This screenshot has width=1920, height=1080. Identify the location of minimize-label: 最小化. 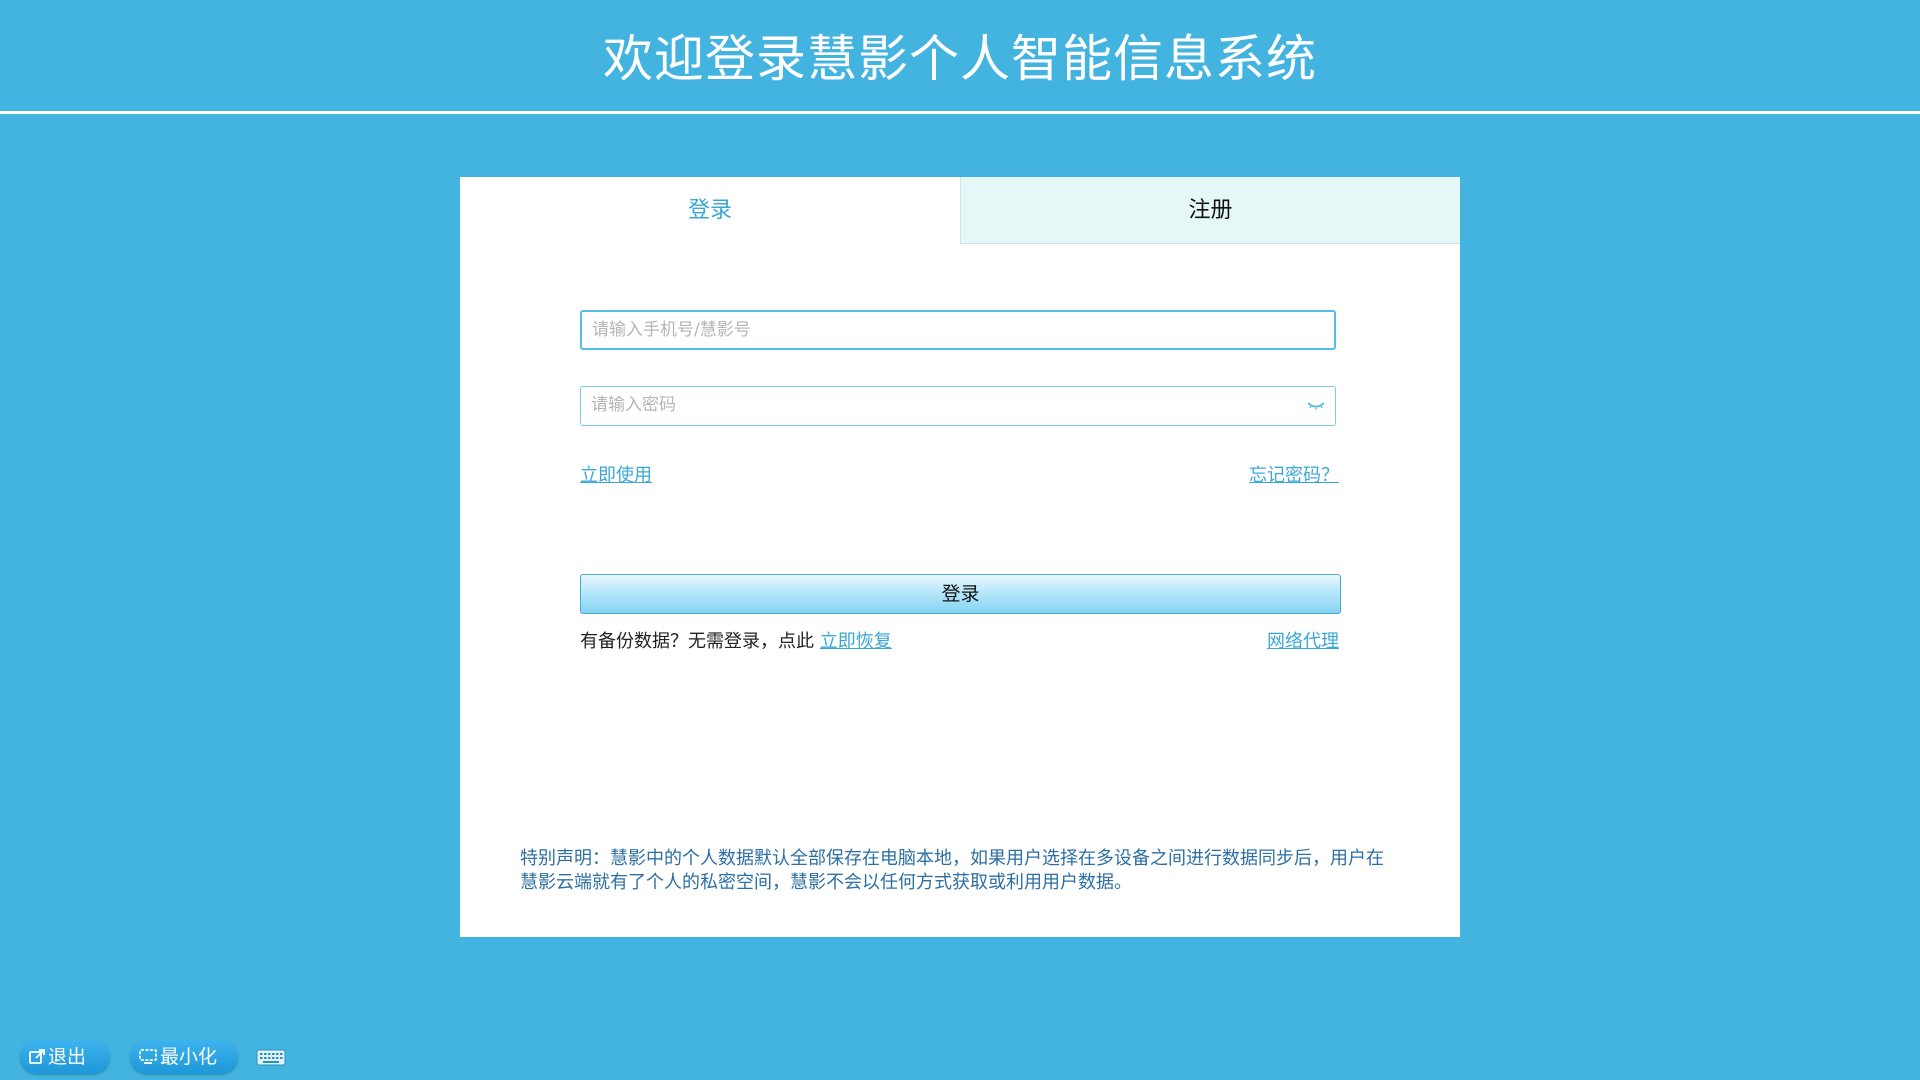
(189, 1057).